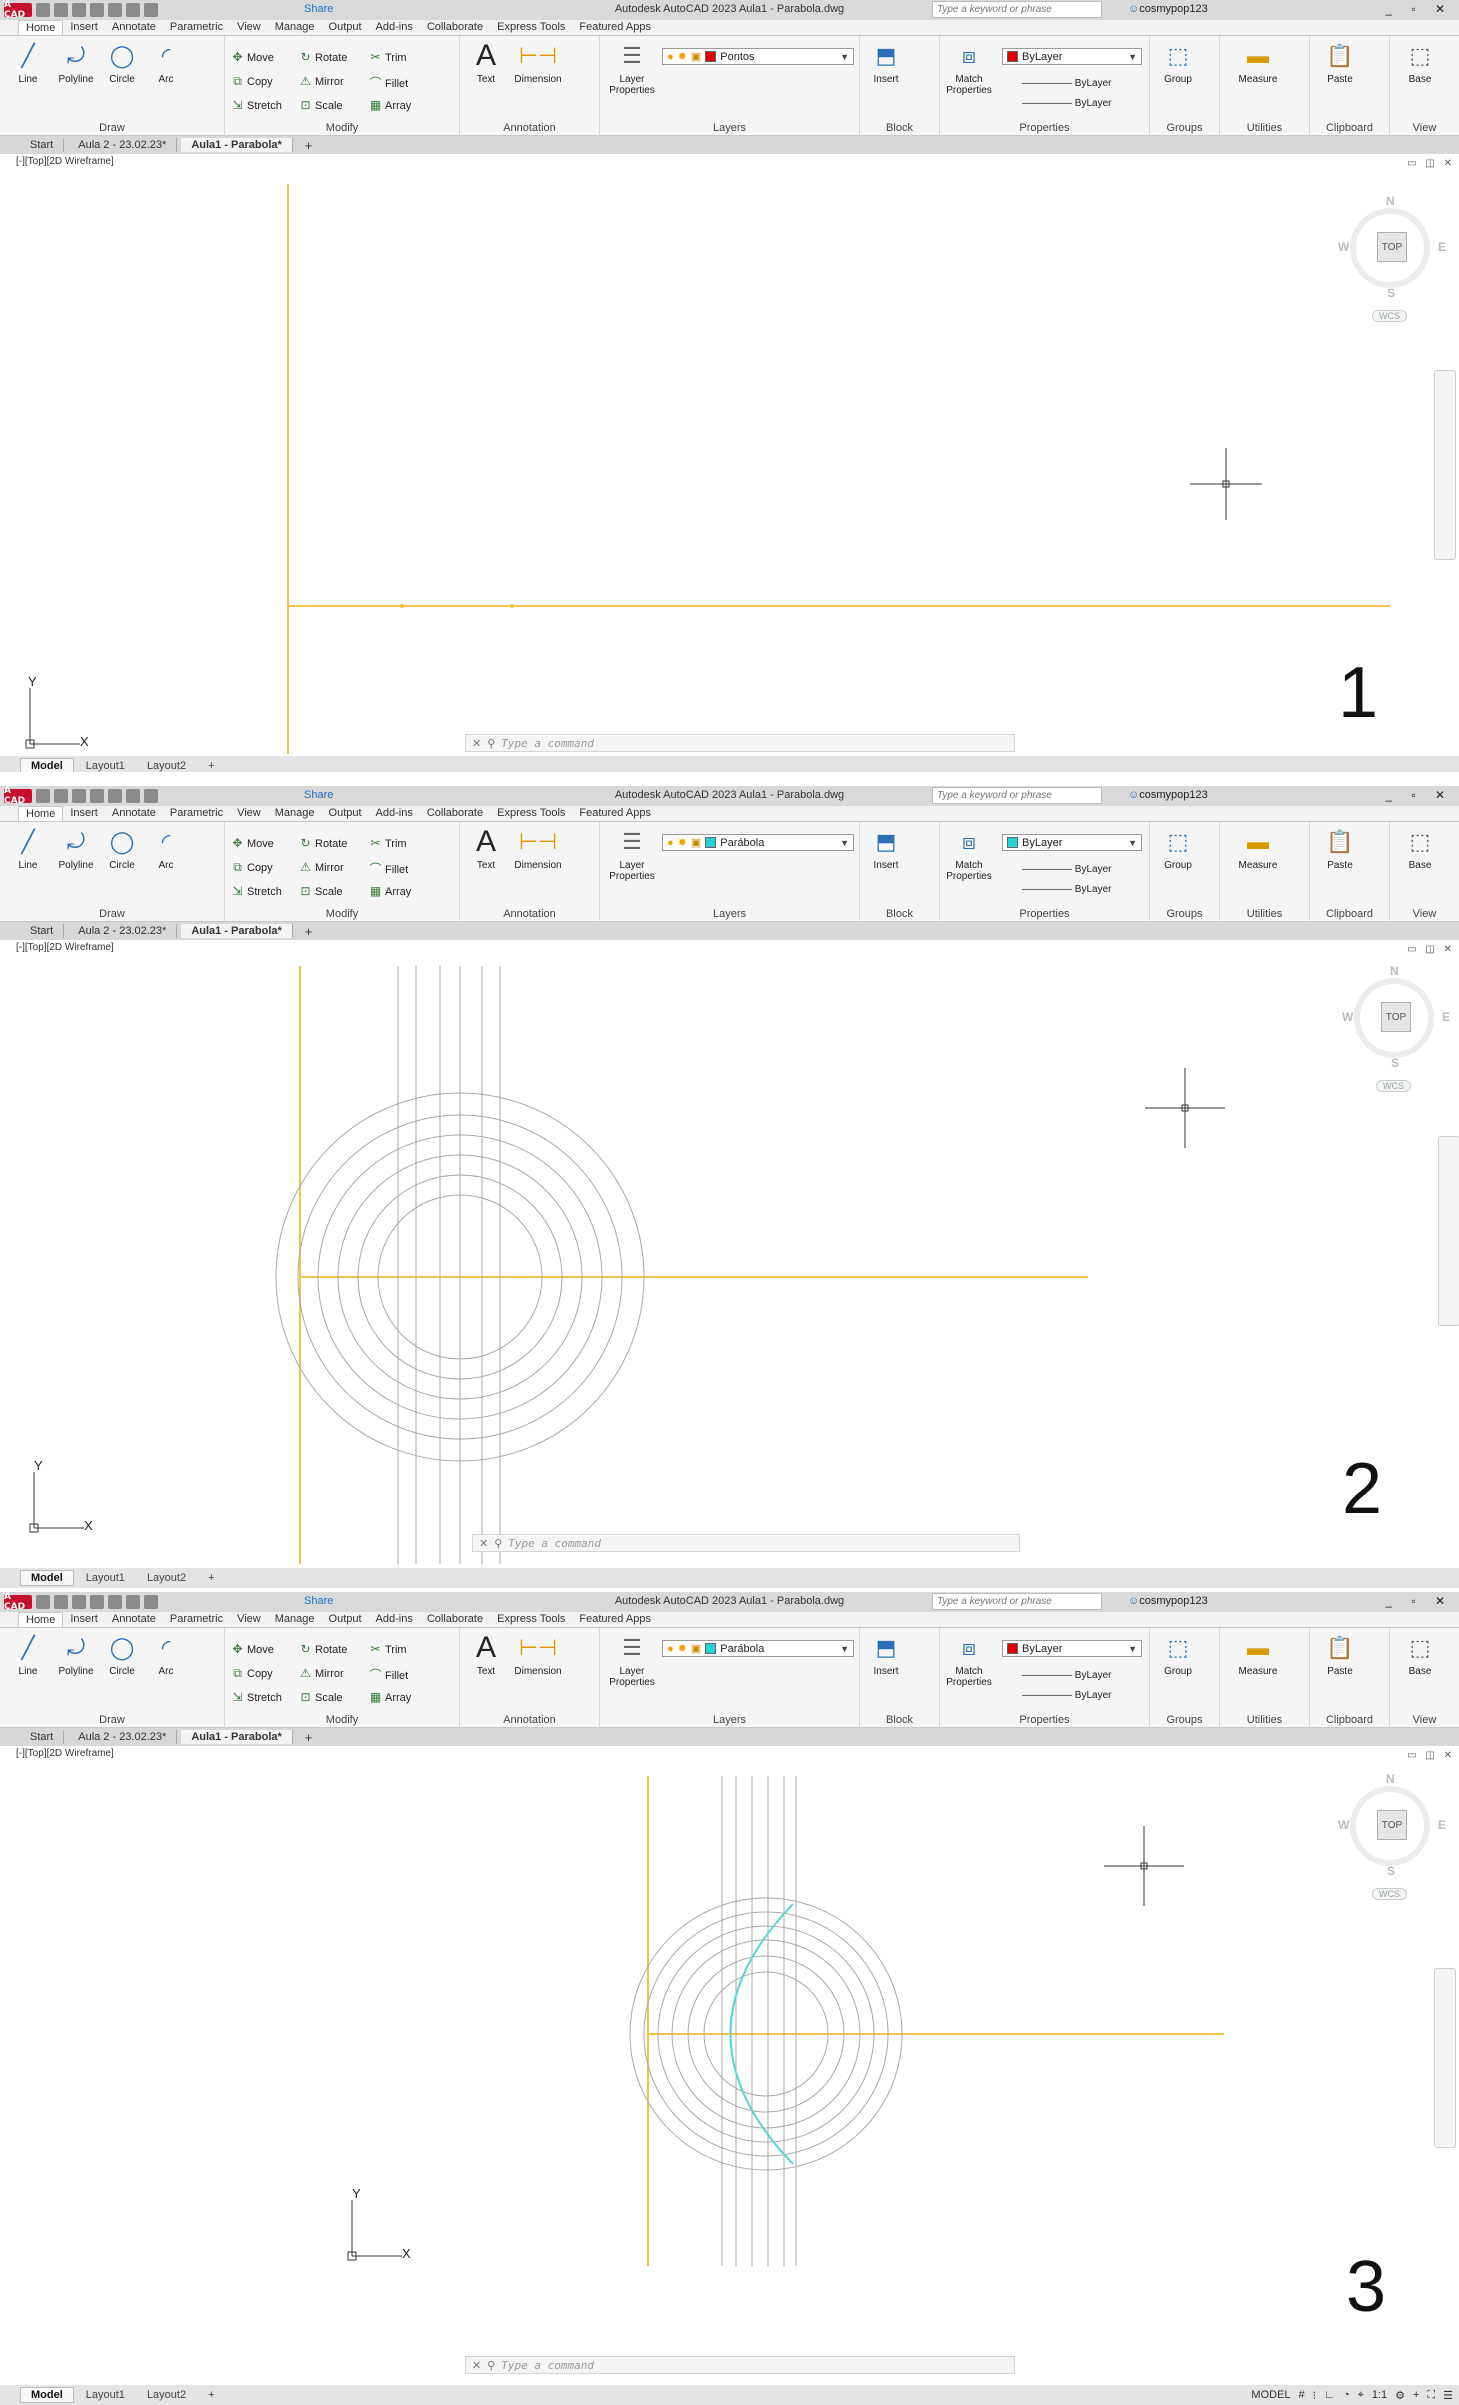 The width and height of the screenshot is (1459, 2405). I want to click on measure-tool: ▬ Measure, so click(1258, 1655).